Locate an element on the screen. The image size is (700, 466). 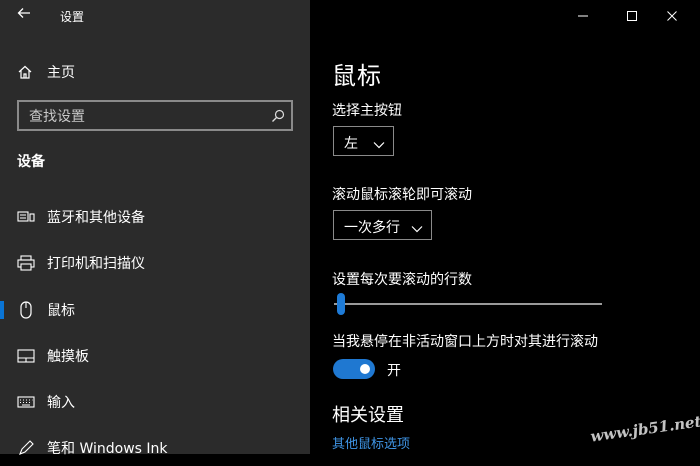
sidebar-item-typing: 输入 is located at coordinates (155, 402).